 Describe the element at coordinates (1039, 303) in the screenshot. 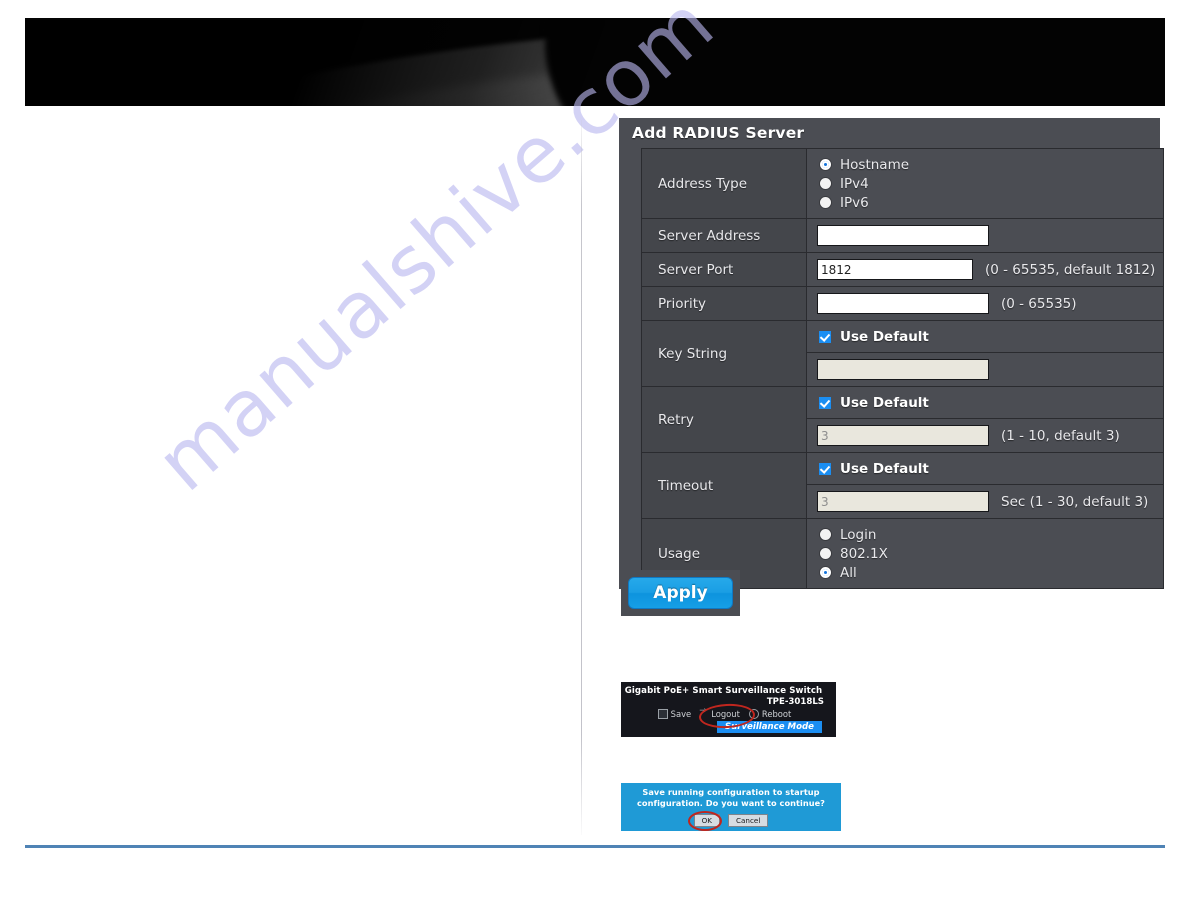

I see `hint-priority: (0 - 65535)` at that location.